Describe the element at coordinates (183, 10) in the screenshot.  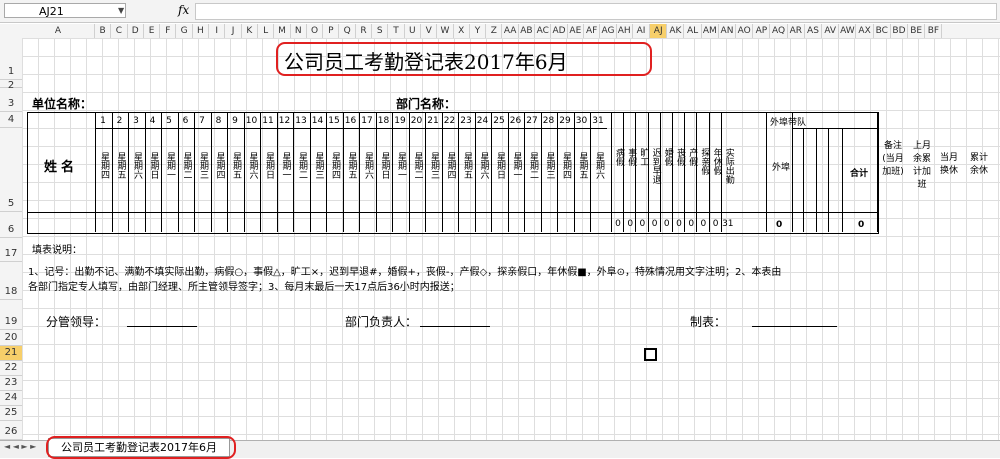
I see `function-icon: fx` at that location.